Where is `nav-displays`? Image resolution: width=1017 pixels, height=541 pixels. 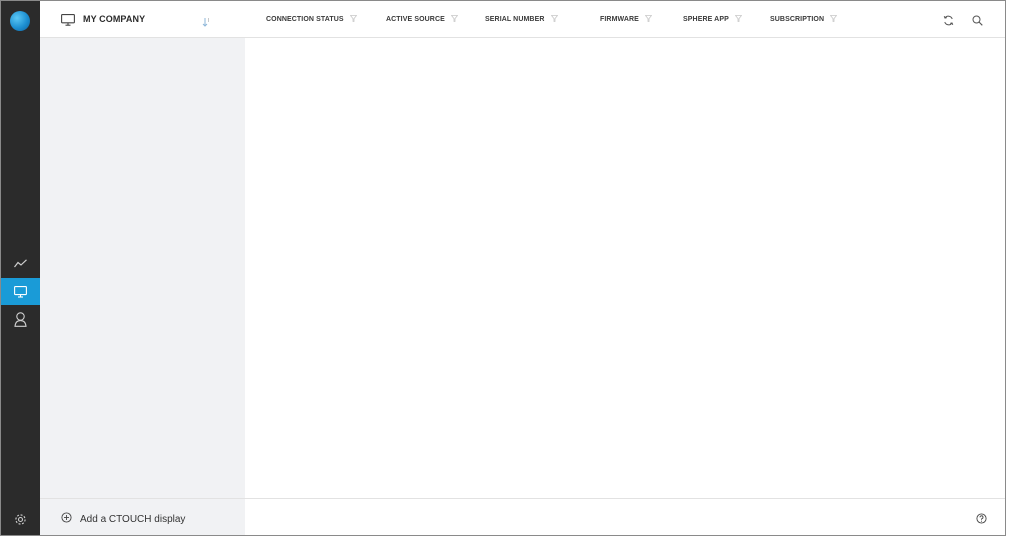 nav-displays is located at coordinates (20, 291).